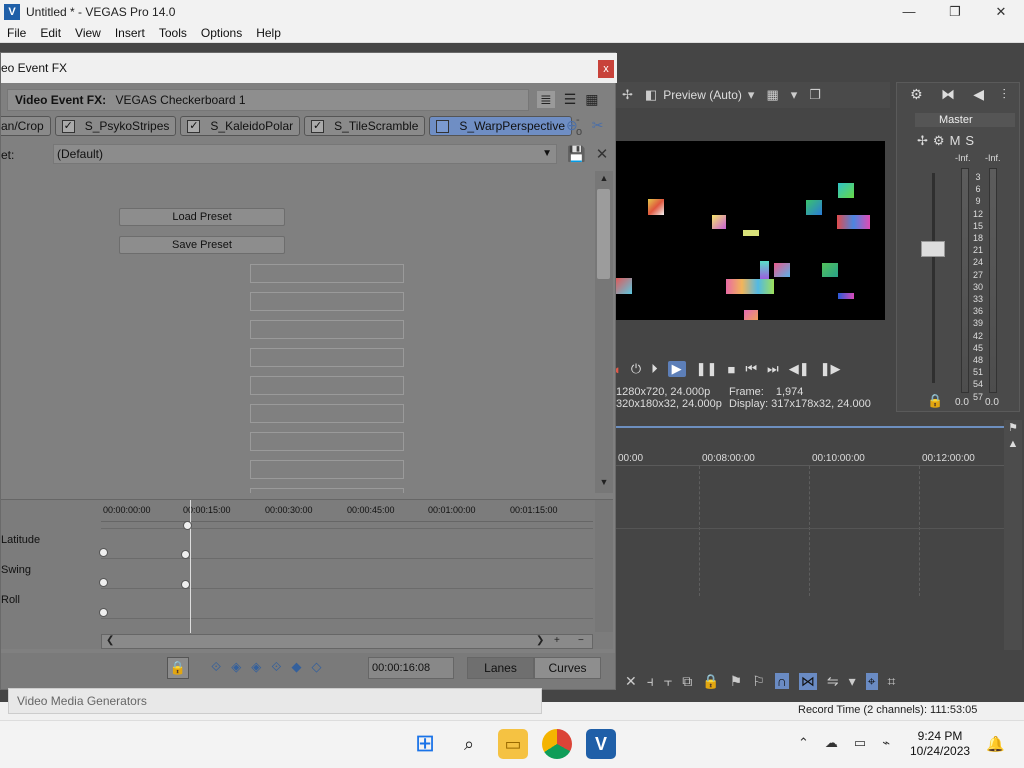 The width and height of the screenshot is (1024, 768). What do you see at coordinates (751, 369) in the screenshot?
I see `go-to-start-icon: ⏮` at bounding box center [751, 369].